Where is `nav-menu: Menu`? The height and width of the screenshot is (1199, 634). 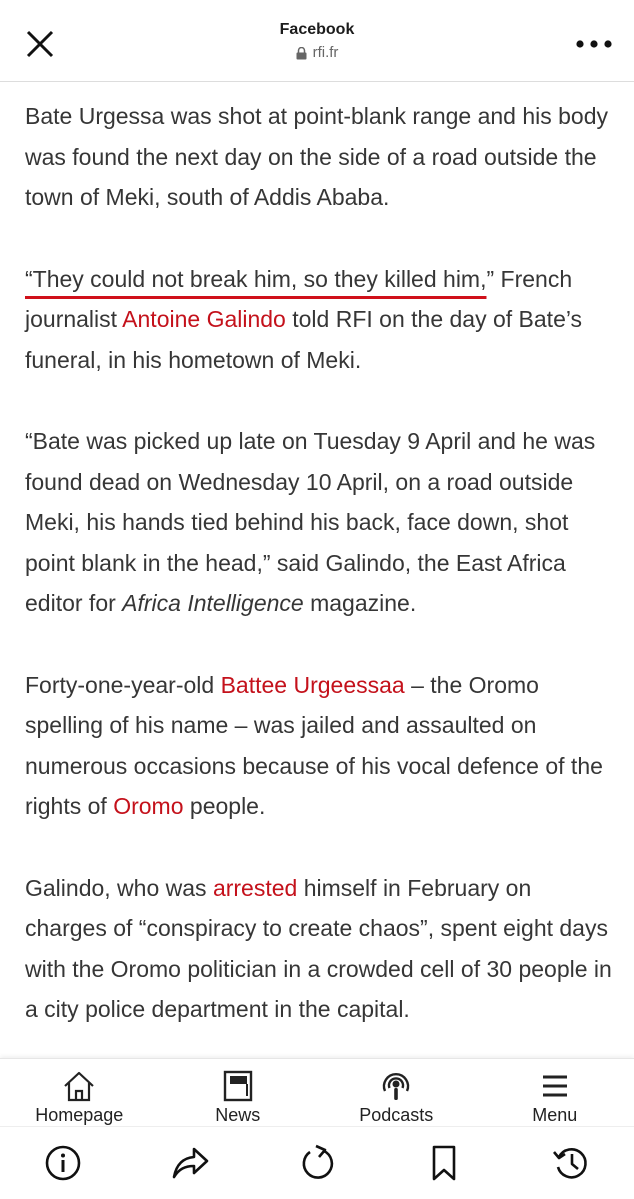
nav-menu: Menu is located at coordinates (555, 1092).